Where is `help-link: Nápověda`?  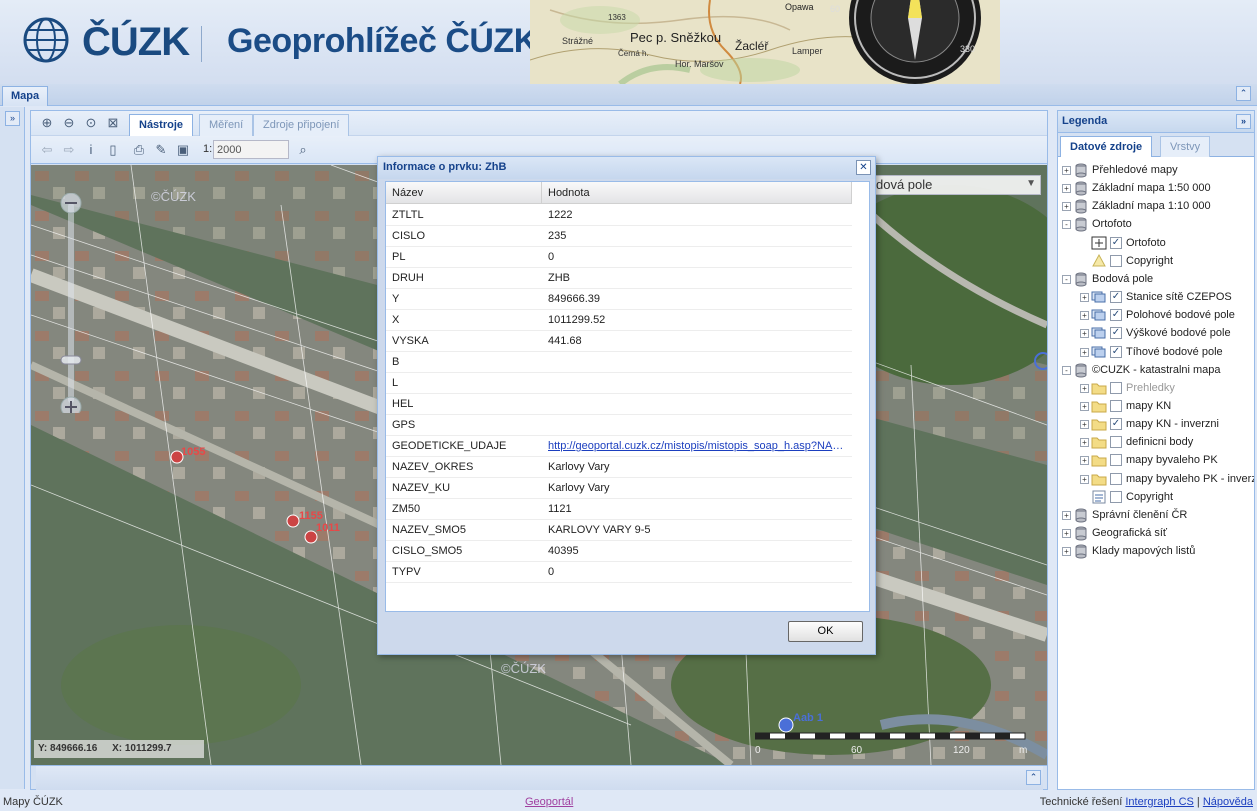
help-link: Nápověda is located at coordinates (1228, 802).